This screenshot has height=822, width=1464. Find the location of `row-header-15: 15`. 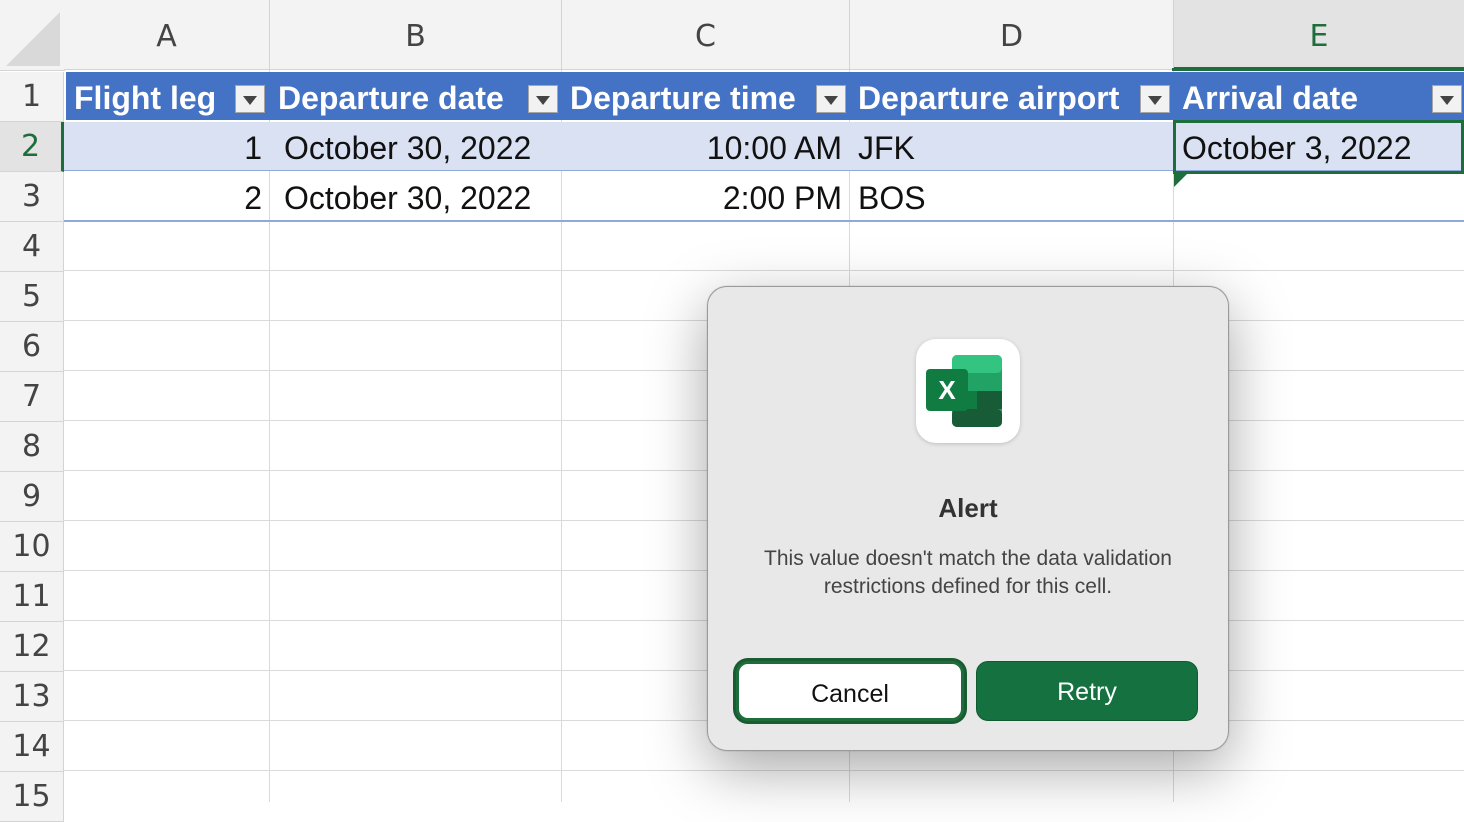

row-header-15: 15 is located at coordinates (32, 797).